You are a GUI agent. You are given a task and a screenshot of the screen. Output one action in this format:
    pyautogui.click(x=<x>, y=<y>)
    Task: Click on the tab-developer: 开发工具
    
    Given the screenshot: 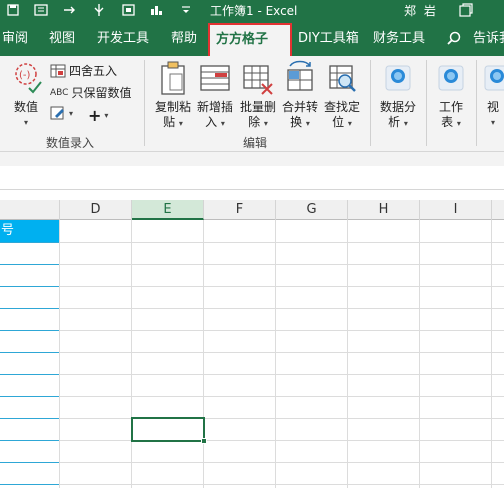 What is the action you would take?
    pyautogui.click(x=123, y=39)
    